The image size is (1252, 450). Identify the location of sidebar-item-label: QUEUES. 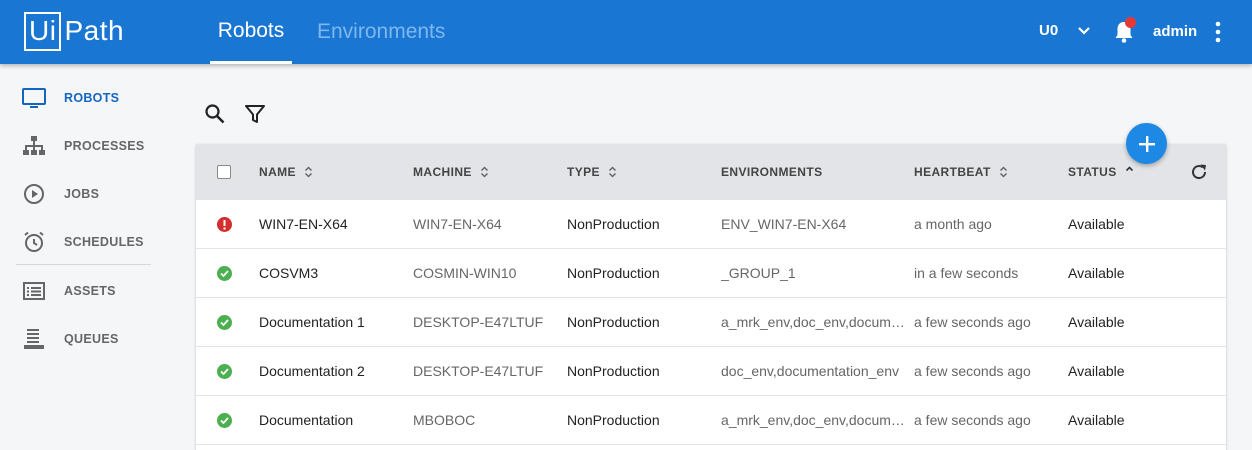
(91, 339).